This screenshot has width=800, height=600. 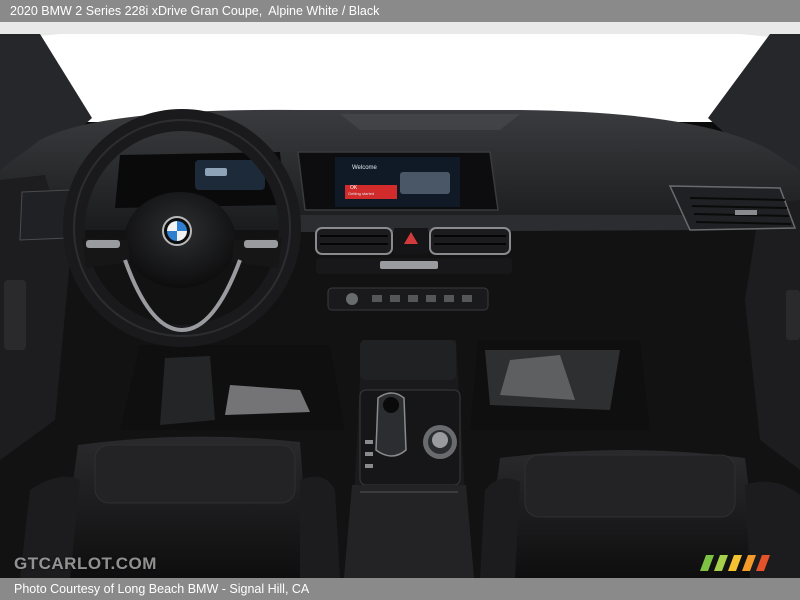 I want to click on gtcarlot-logo-stripes, so click(x=735, y=563).